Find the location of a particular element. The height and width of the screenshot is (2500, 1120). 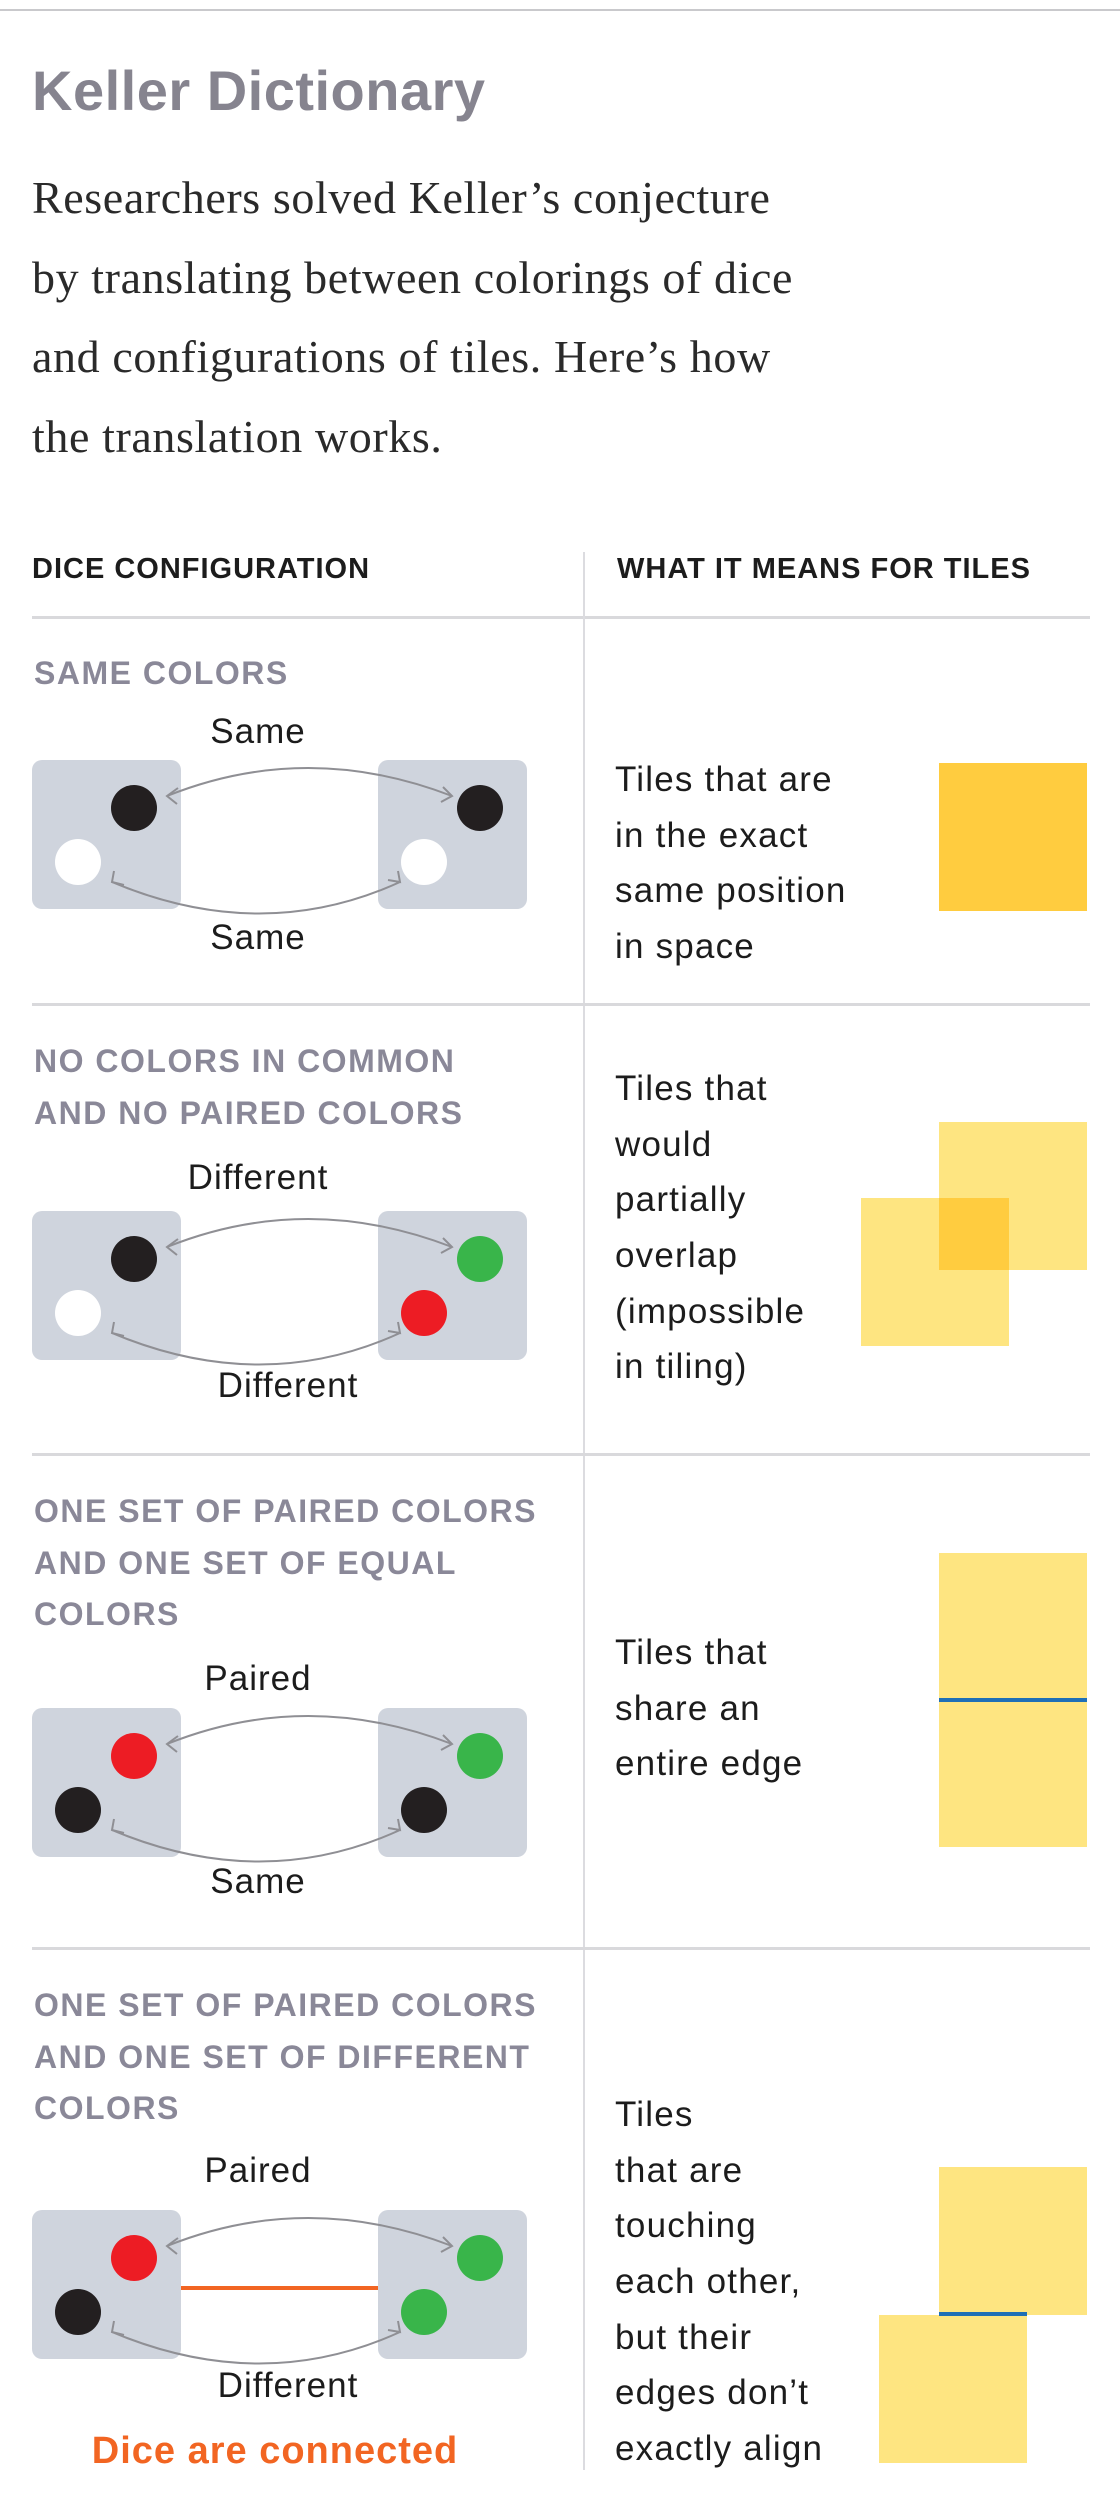

top-divider is located at coordinates (560, 10).